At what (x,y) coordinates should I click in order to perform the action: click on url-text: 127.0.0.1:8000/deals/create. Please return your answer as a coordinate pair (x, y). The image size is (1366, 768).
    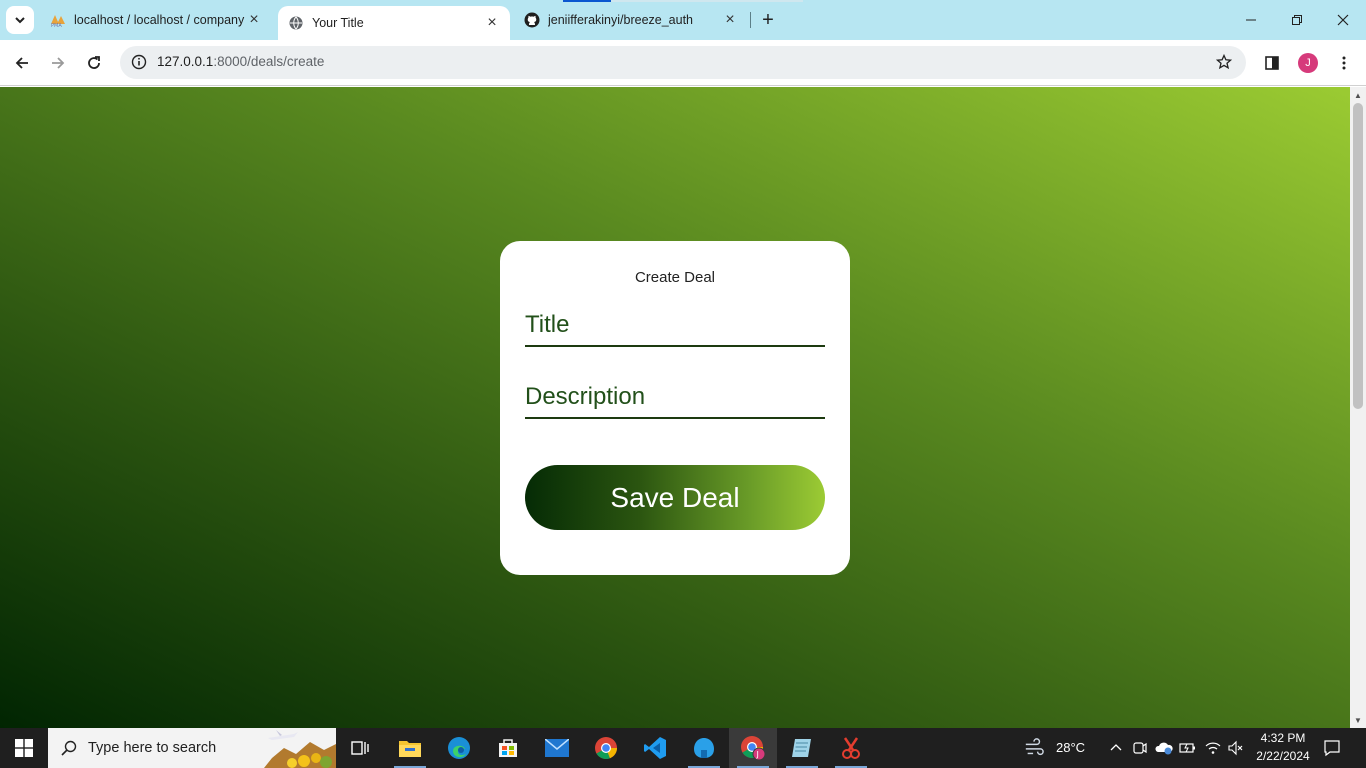
    Looking at the image, I should click on (240, 61).